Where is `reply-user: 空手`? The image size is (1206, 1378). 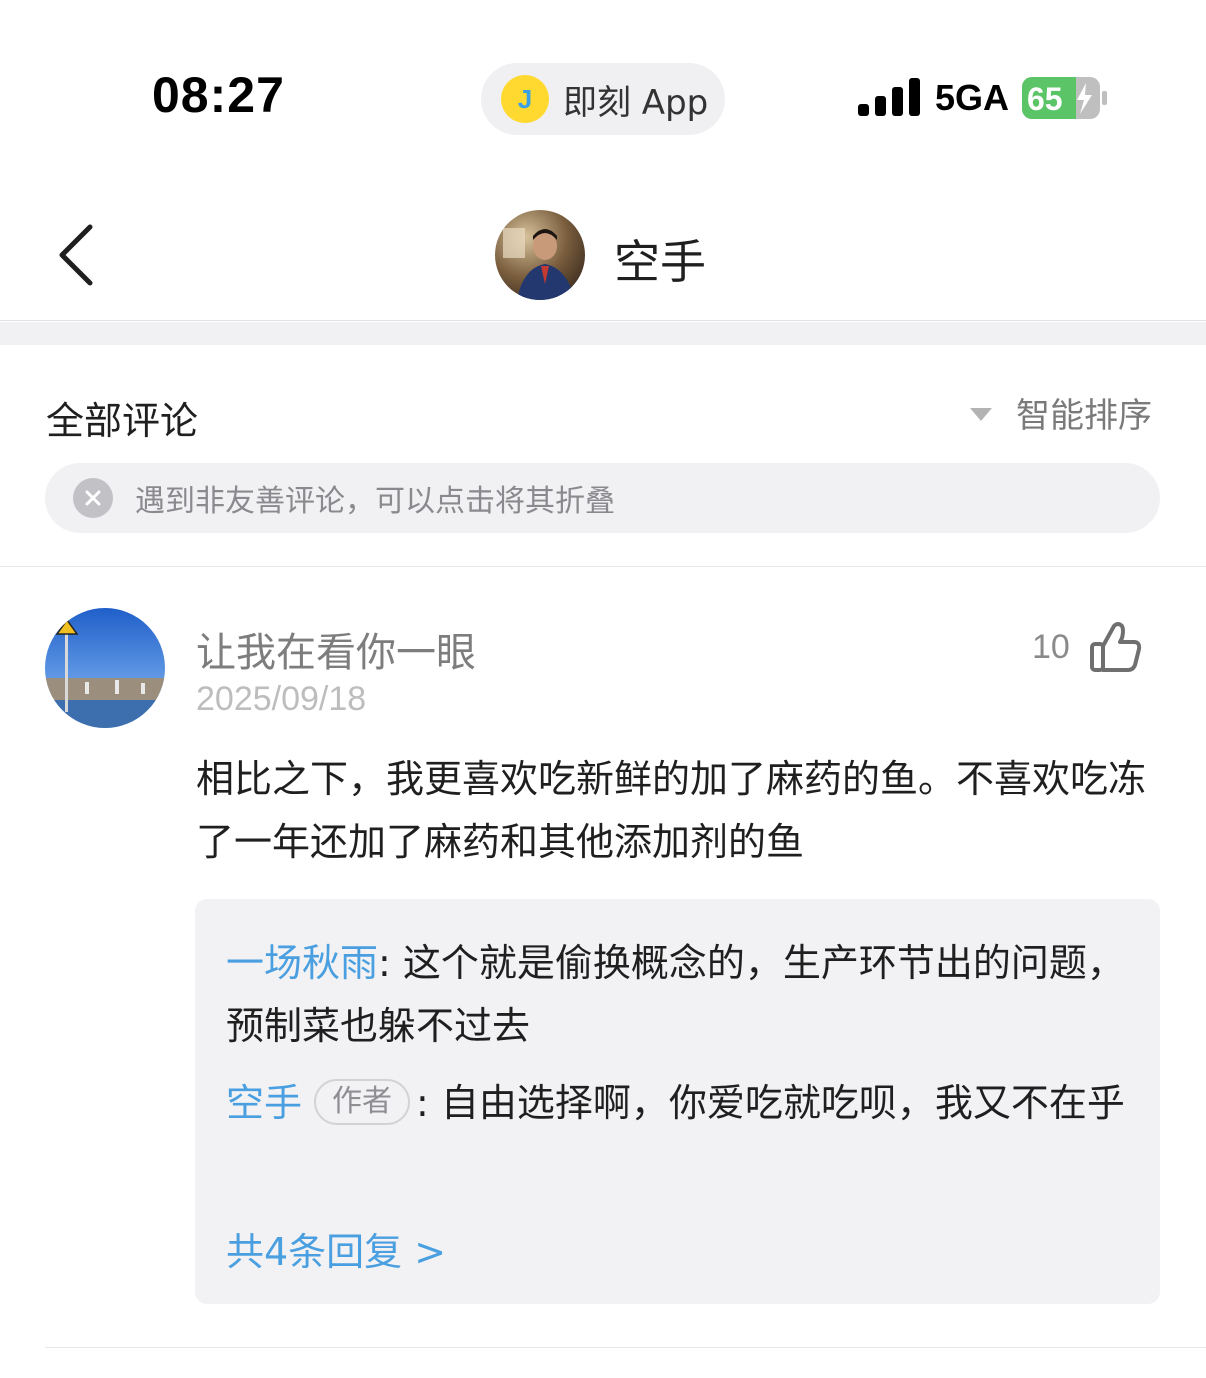 reply-user: 空手 is located at coordinates (264, 1103).